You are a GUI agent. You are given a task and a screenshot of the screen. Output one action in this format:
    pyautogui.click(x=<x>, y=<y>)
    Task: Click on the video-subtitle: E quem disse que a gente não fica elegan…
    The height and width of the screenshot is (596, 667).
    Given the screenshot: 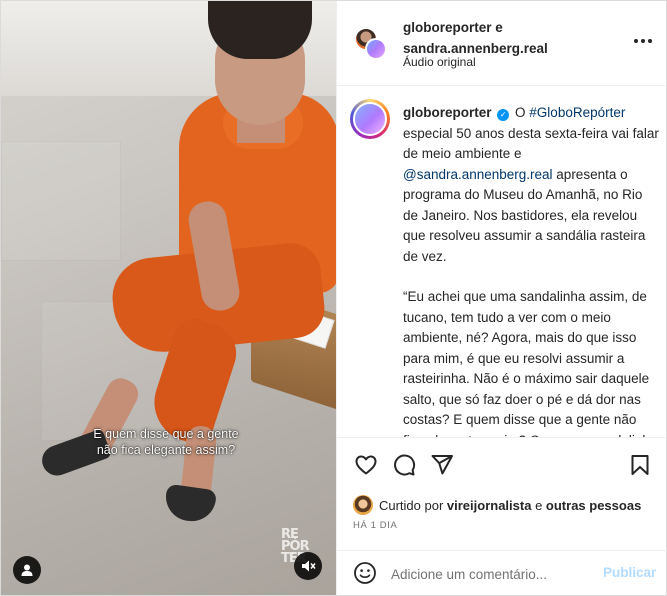 What is the action you would take?
    pyautogui.click(x=166, y=442)
    